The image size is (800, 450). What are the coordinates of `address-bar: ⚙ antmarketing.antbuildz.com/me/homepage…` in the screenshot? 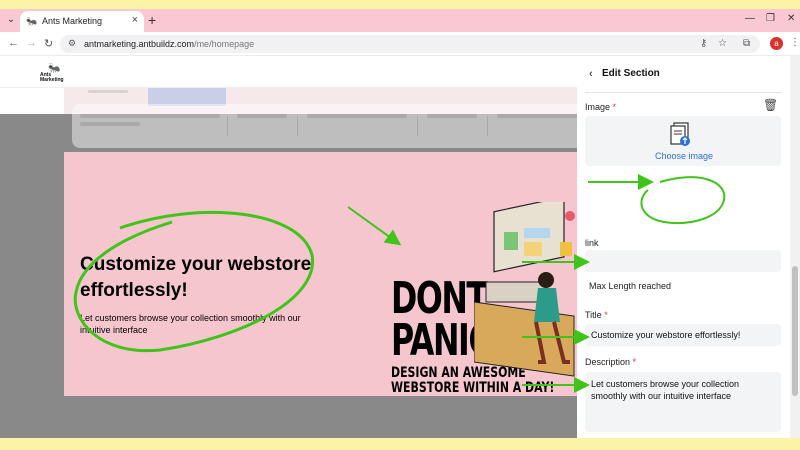 It's located at (410, 44).